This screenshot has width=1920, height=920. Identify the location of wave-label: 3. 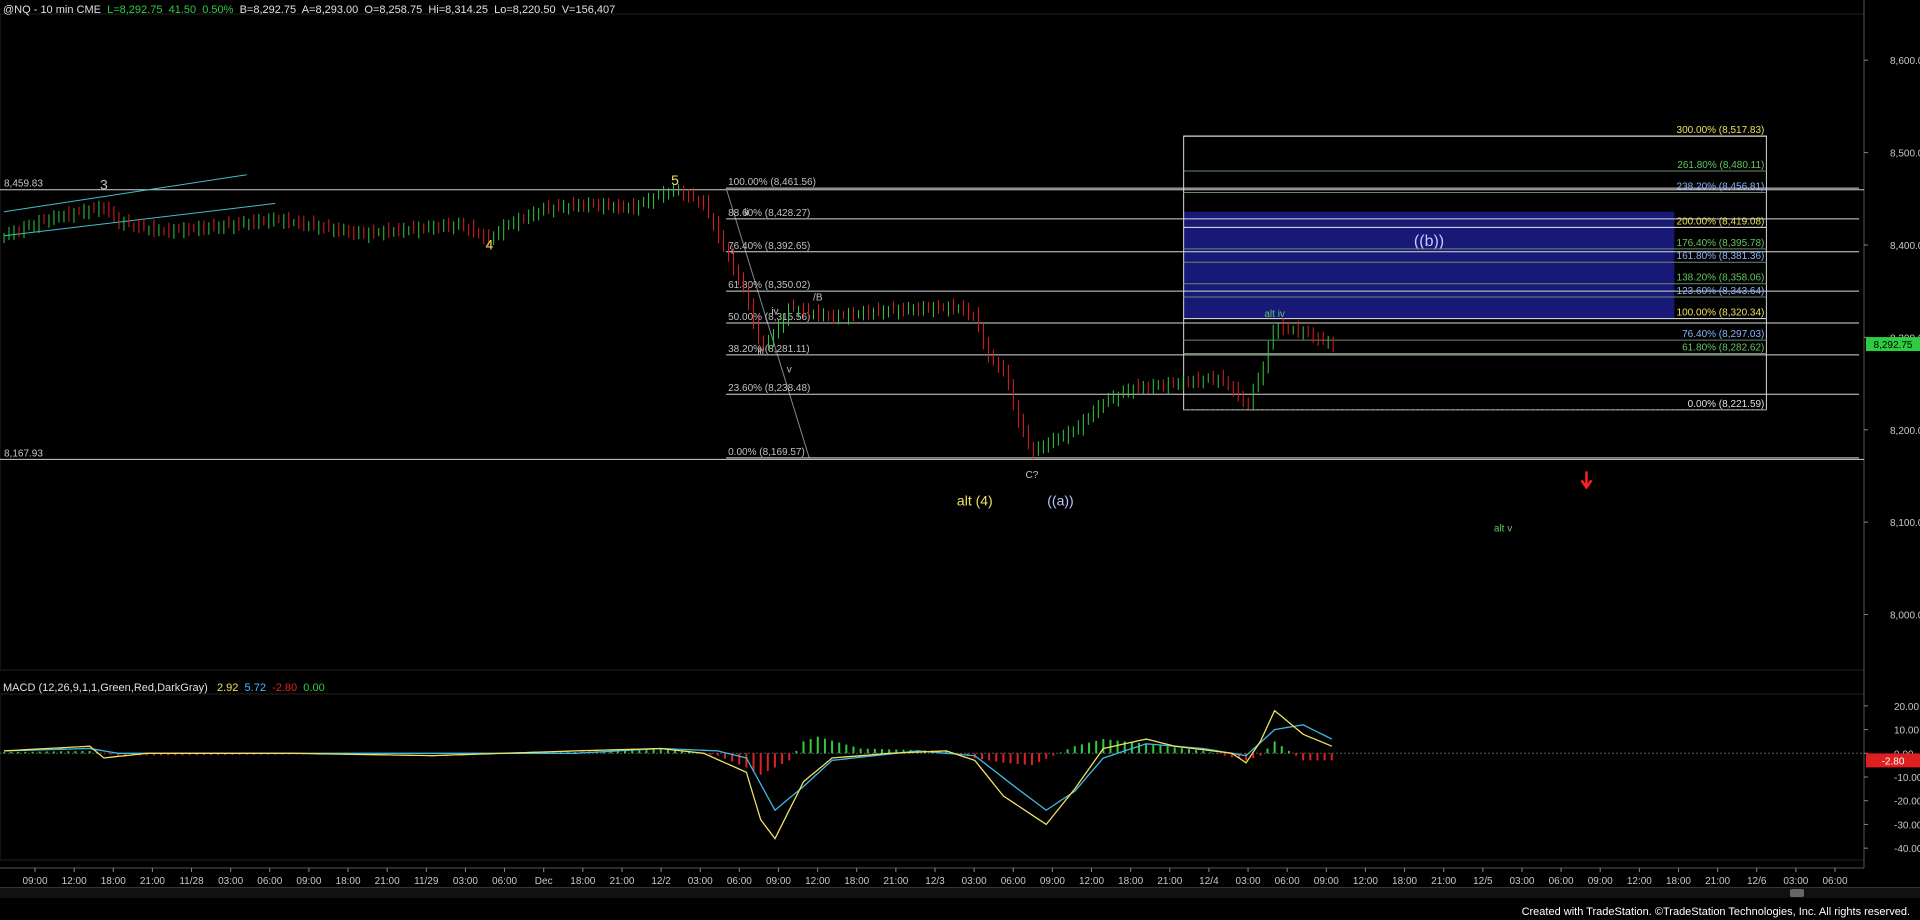
(104, 185).